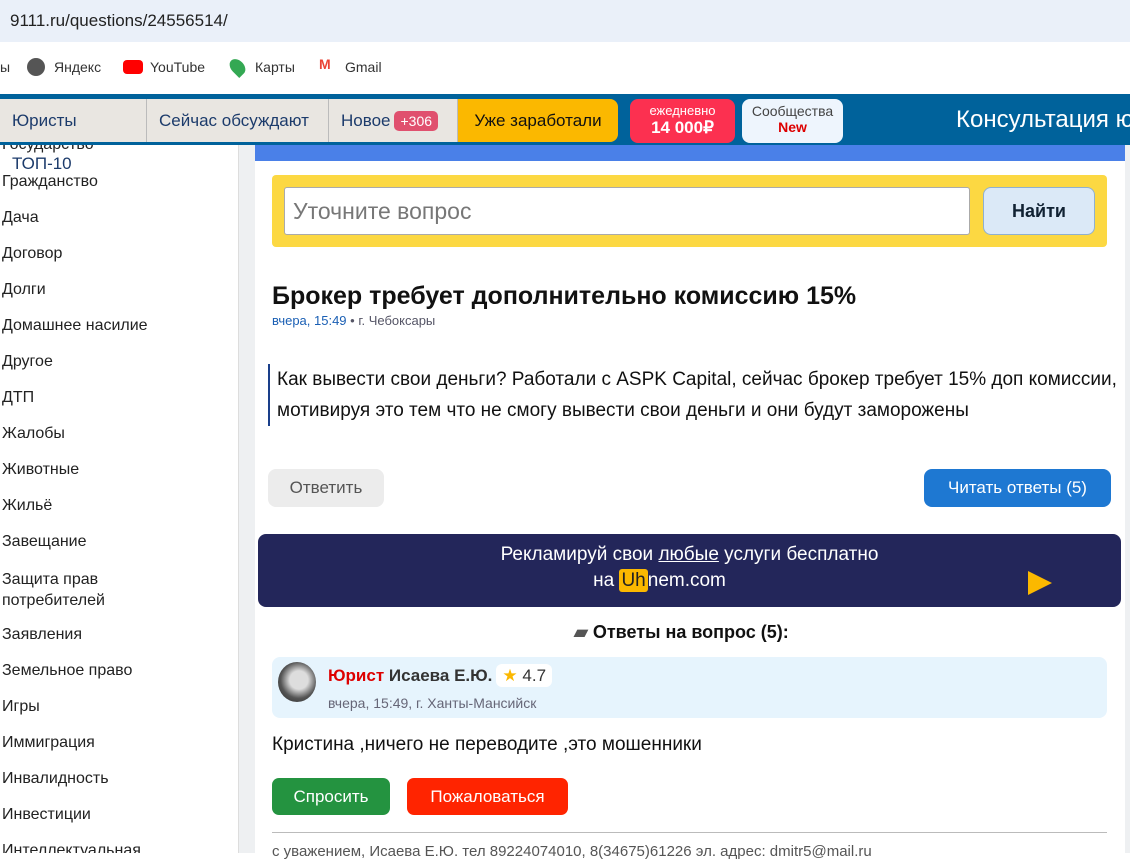 This screenshot has height=860, width=1130. Describe the element at coordinates (36, 67) in the screenshot. I see `globe-icon` at that location.